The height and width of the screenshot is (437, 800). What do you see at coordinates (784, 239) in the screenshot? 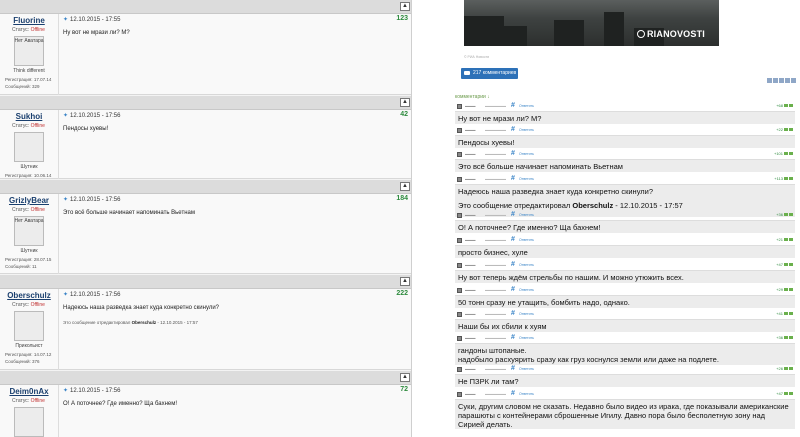
I see `comment-rating: +21` at bounding box center [784, 239].